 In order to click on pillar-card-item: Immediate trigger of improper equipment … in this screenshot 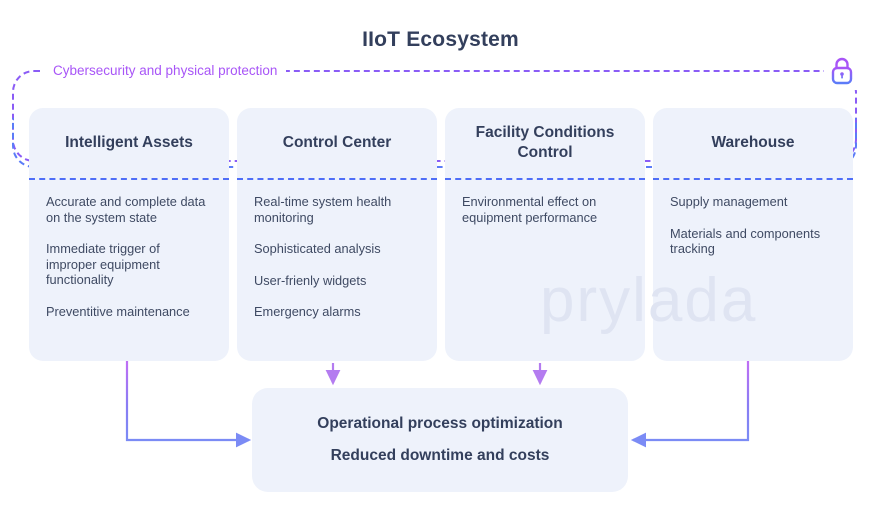, I will do `click(103, 264)`.